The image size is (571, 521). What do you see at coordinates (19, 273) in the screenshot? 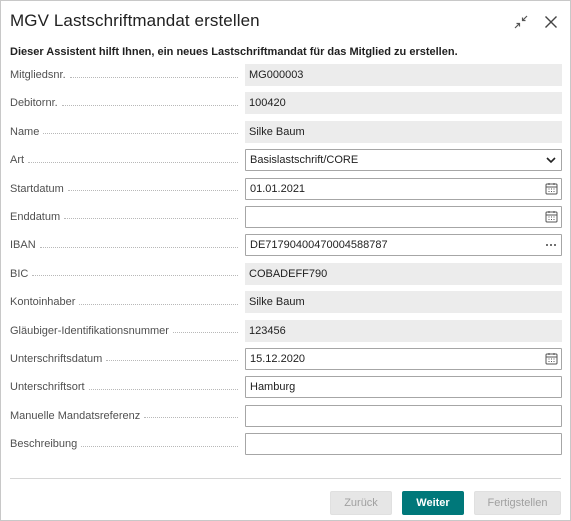
I see `field-label-text: BIC` at bounding box center [19, 273].